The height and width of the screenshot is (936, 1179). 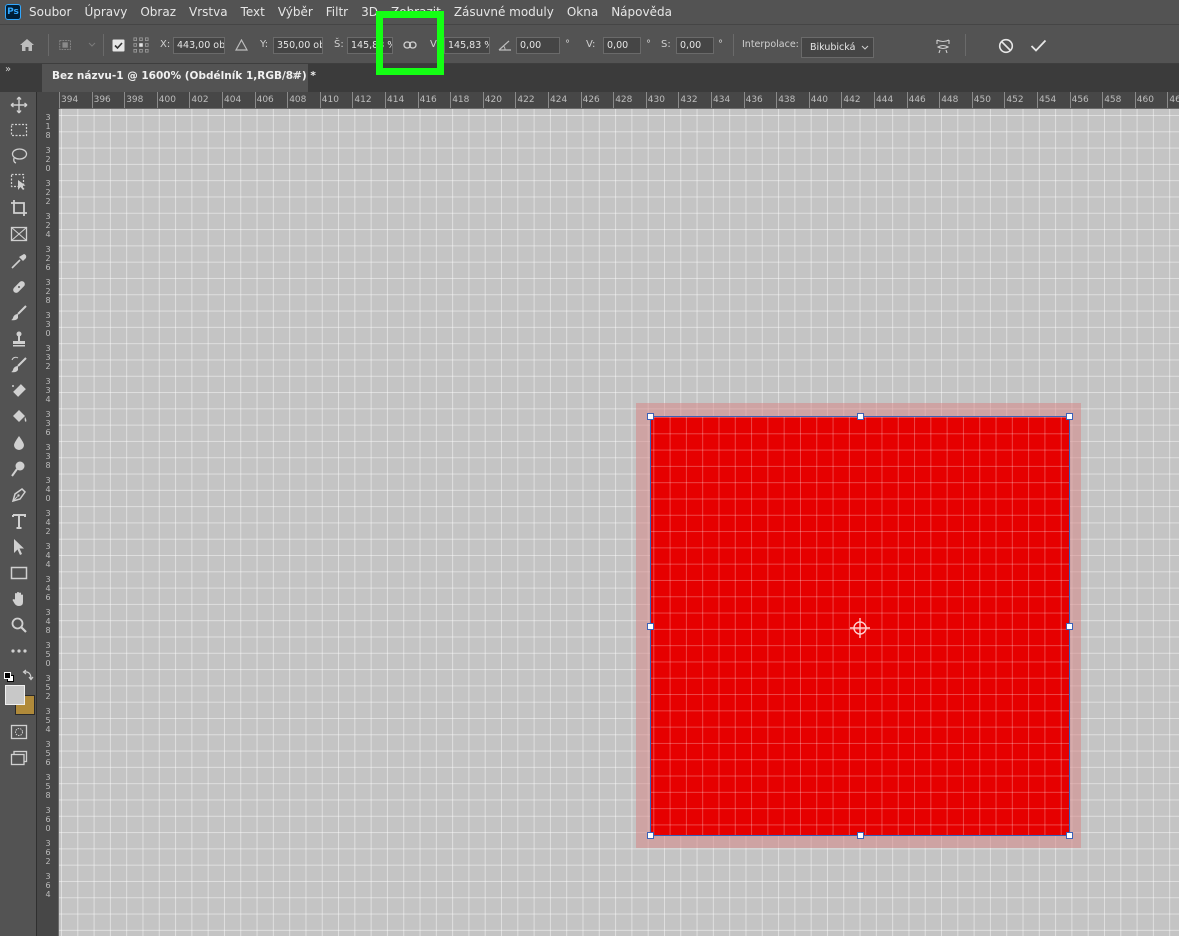 What do you see at coordinates (19, 417) in the screenshot?
I see `paint-bucket-tool-icon` at bounding box center [19, 417].